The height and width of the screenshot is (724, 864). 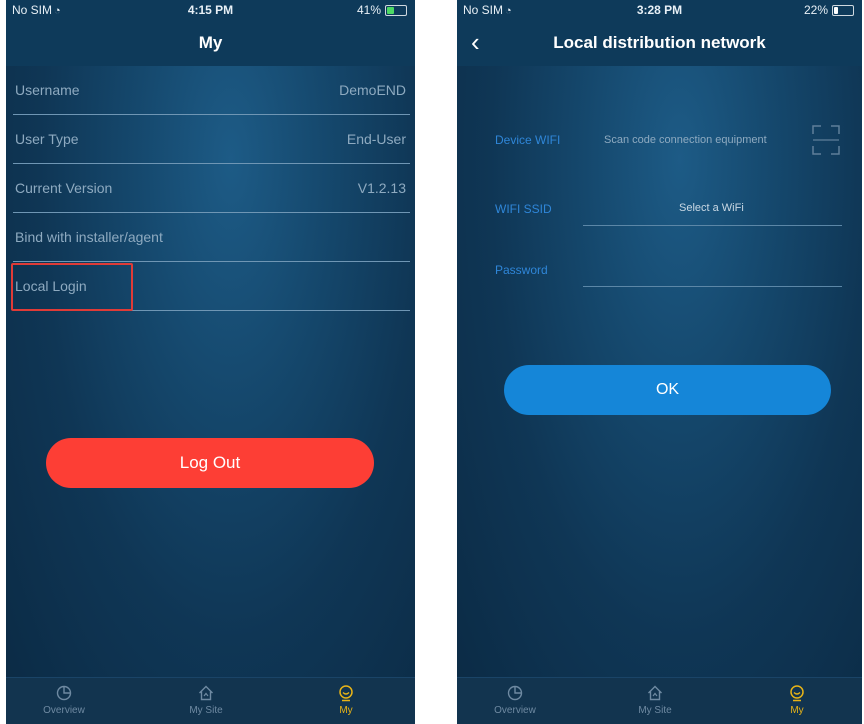 What do you see at coordinates (381, 188) in the screenshot?
I see `current-version-value: V1.2.13` at bounding box center [381, 188].